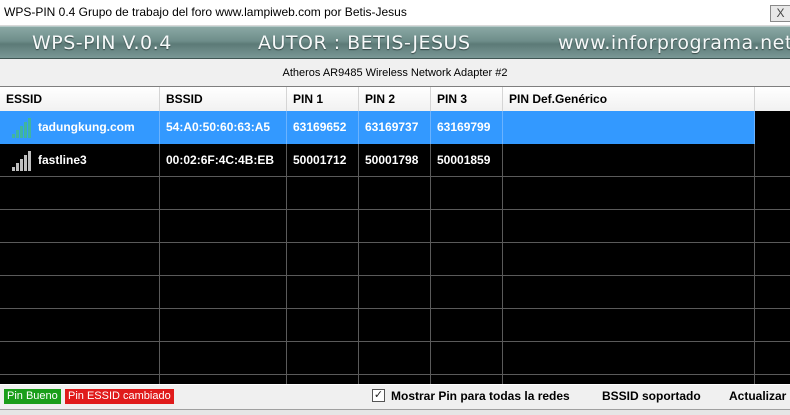 The image size is (790, 415). What do you see at coordinates (467, 99) in the screenshot?
I see `column-header-pin3: PIN 3` at bounding box center [467, 99].